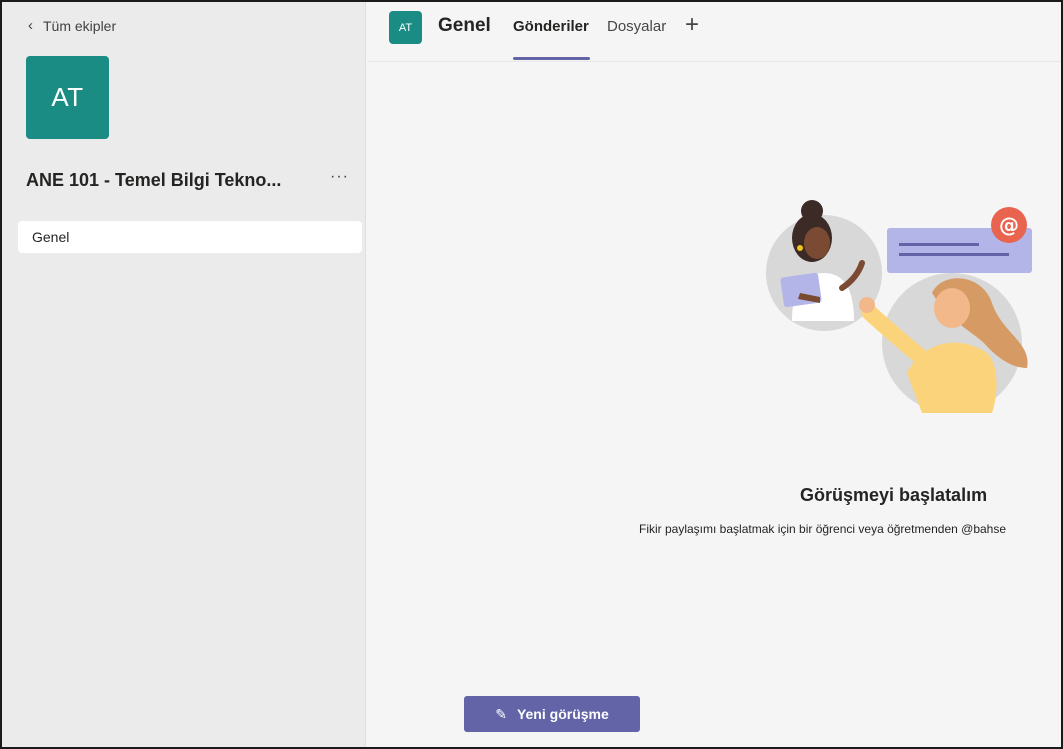 The width and height of the screenshot is (1063, 749). What do you see at coordinates (551, 58) in the screenshot?
I see `active-tab-indicator` at bounding box center [551, 58].